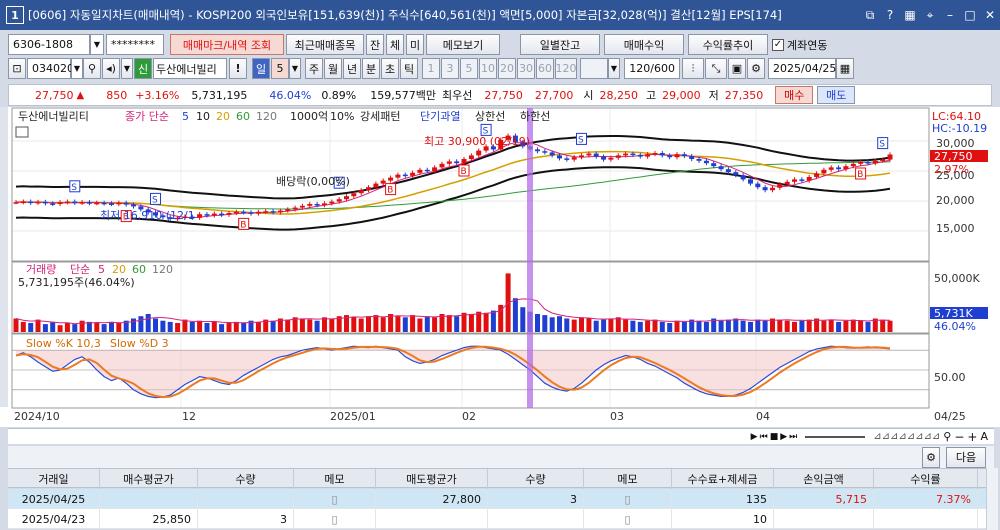  I want to click on period-number: 5, so click(280, 68).